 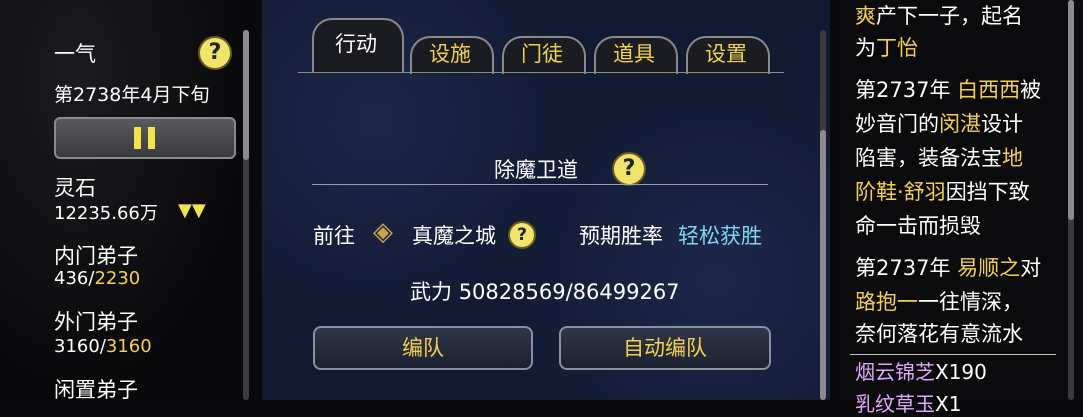 What do you see at coordinates (423, 348) in the screenshot?
I see `form-team-button: 编队` at bounding box center [423, 348].